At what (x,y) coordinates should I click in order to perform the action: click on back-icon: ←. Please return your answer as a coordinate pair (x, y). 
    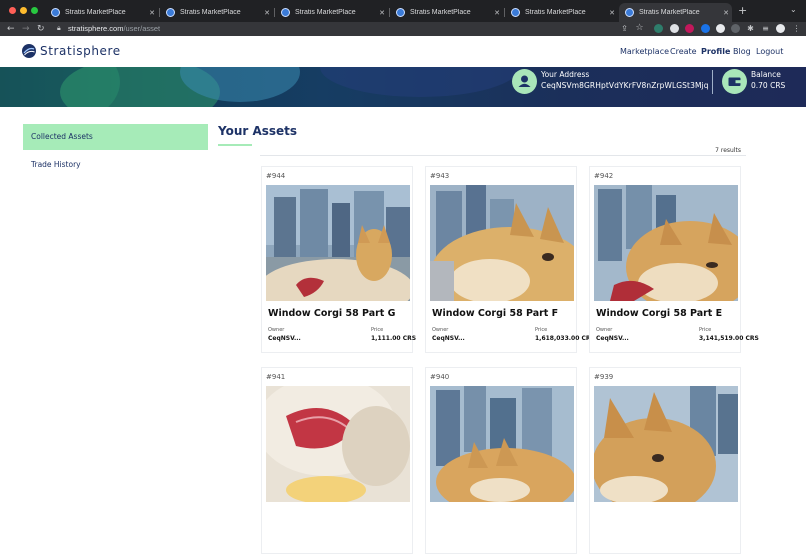
    Looking at the image, I should click on (11, 29).